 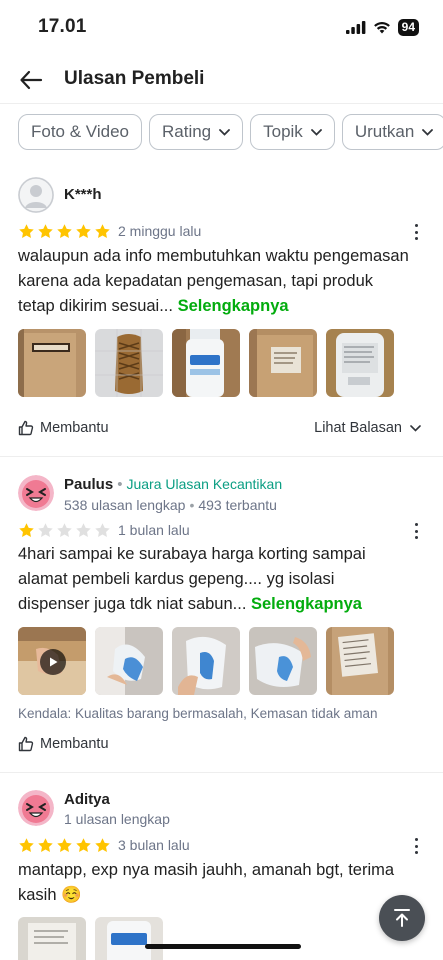 What do you see at coordinates (160, 231) in the screenshot?
I see `review-time: 2 minggu lalu` at bounding box center [160, 231].